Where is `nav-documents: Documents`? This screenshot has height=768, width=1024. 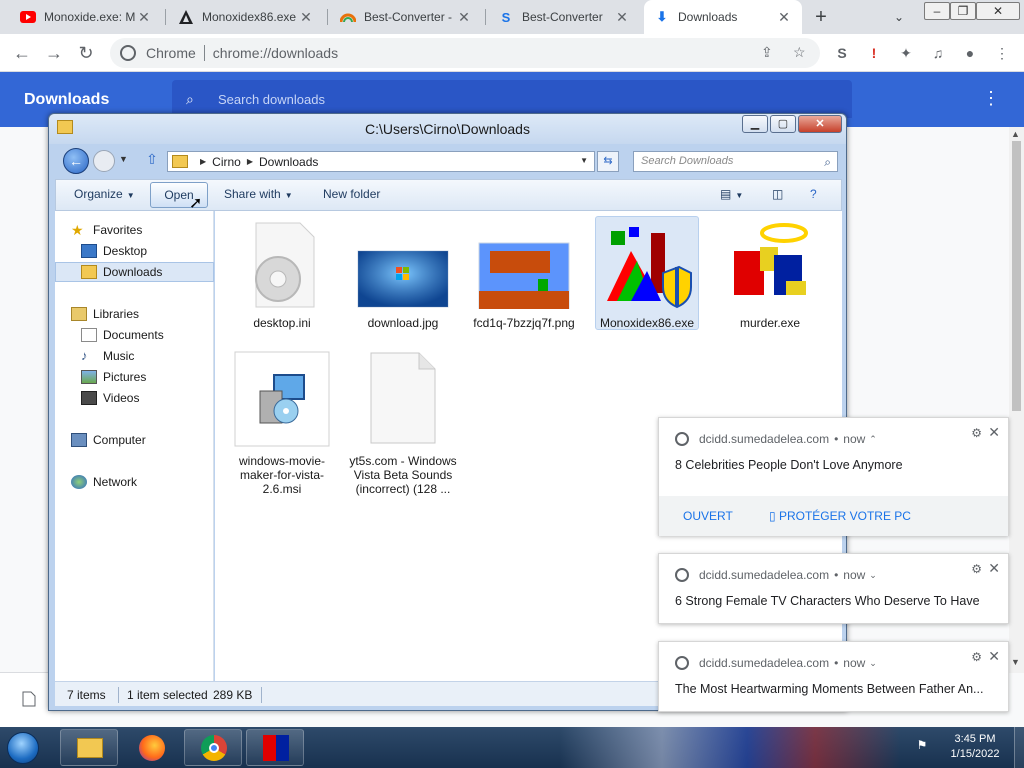 nav-documents: Documents is located at coordinates (134, 335).